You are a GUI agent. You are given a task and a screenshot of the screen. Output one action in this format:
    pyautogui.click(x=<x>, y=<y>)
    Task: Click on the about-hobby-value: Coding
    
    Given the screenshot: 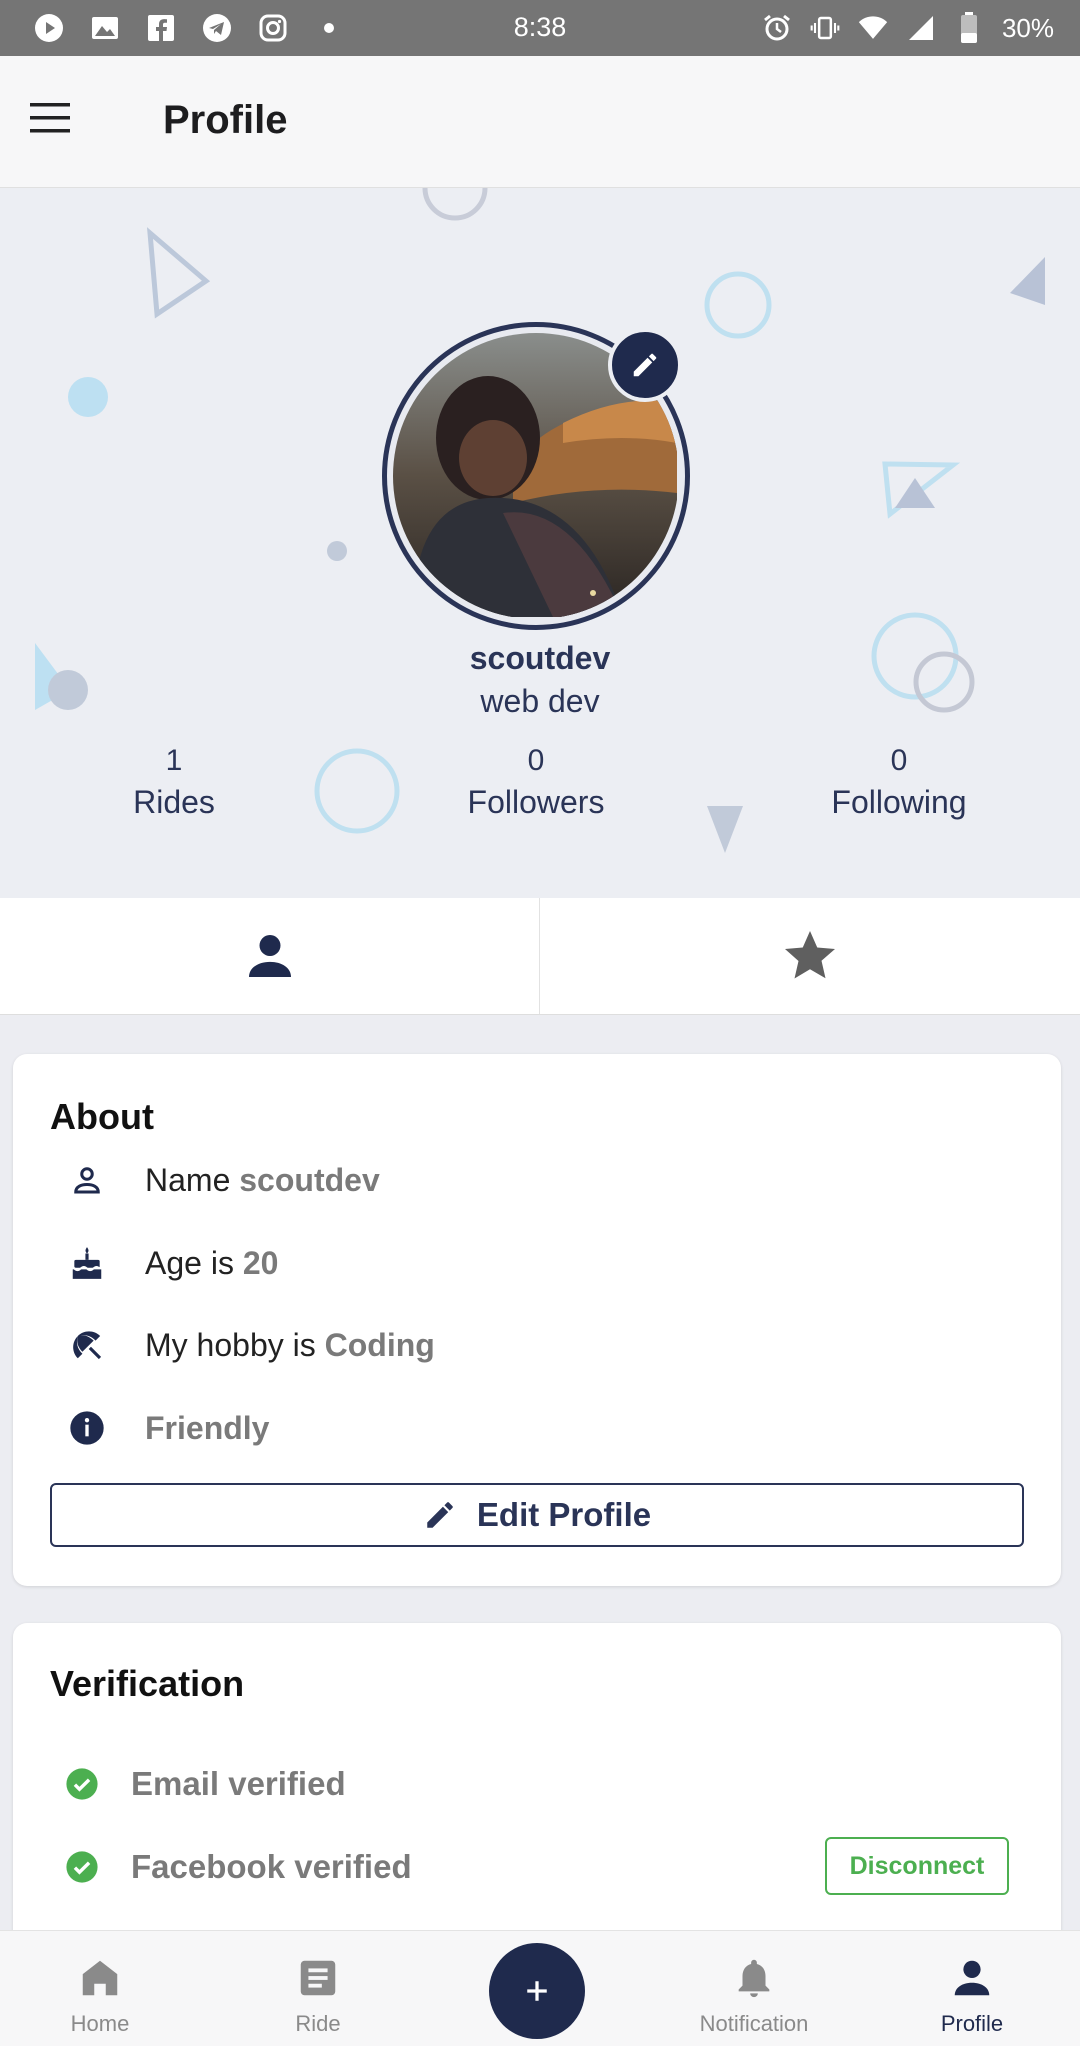 What is the action you would take?
    pyautogui.click(x=379, y=1344)
    